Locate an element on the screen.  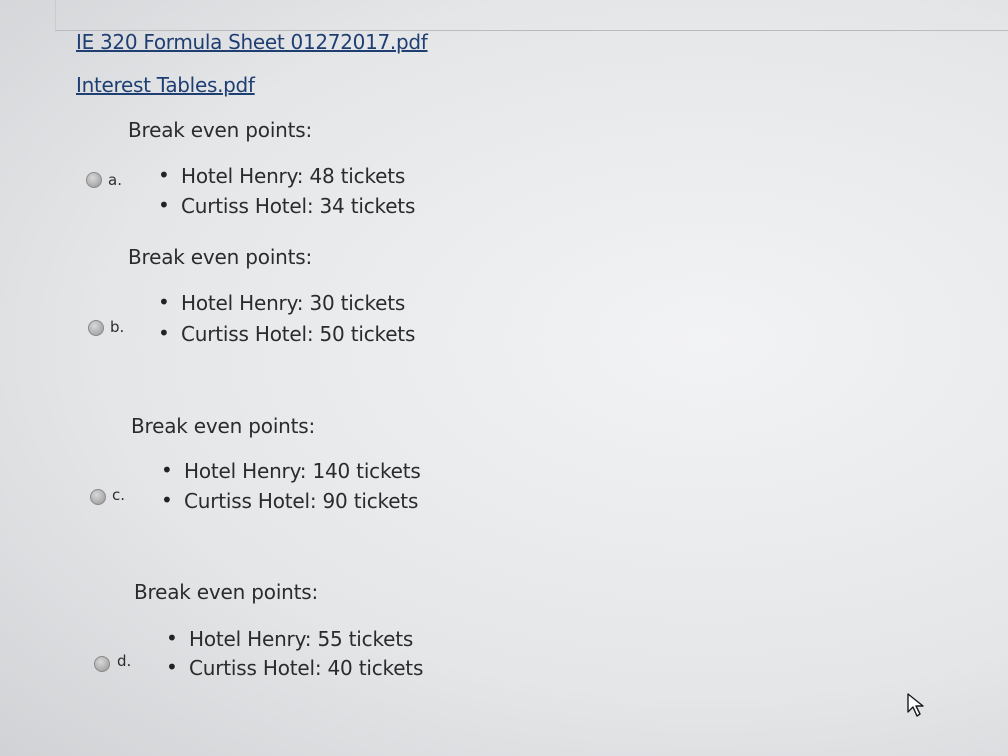
option-d-heading: Break even points: is located at coordinates (226, 592).